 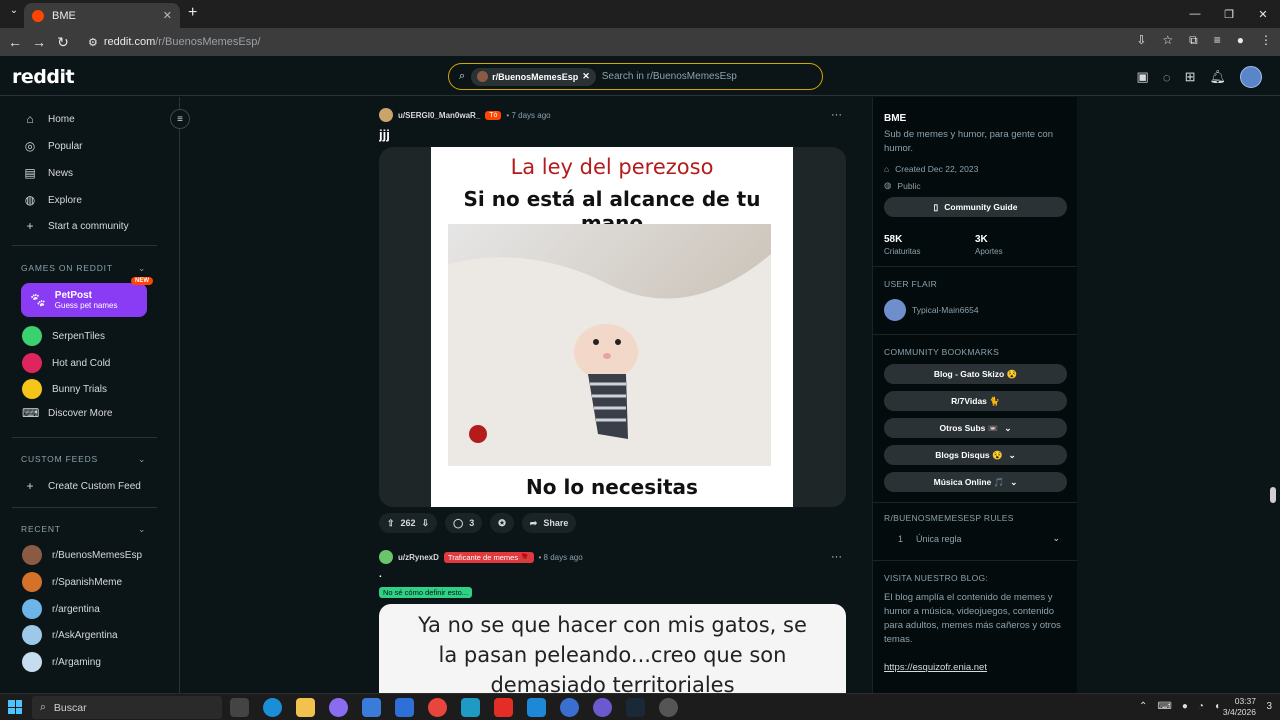 What do you see at coordinates (464, 523) in the screenshot?
I see `comments-button: ◯ 3` at bounding box center [464, 523].